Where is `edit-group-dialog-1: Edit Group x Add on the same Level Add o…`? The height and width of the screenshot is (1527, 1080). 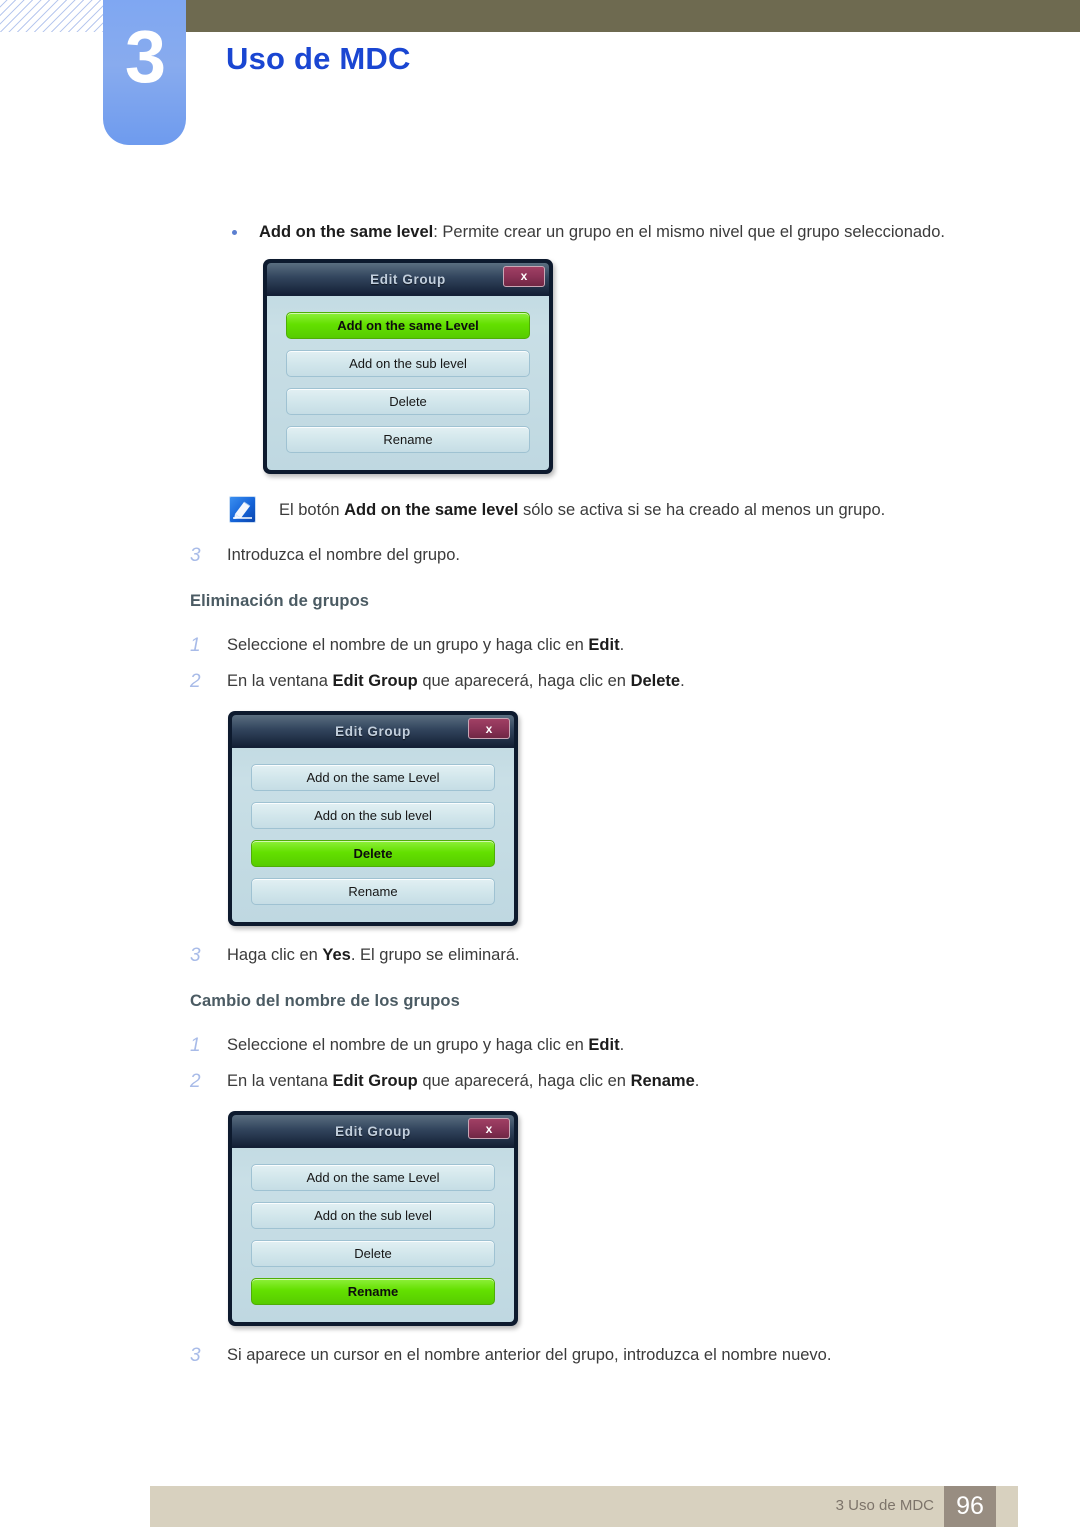 edit-group-dialog-1: Edit Group x Add on the same Level Add o… is located at coordinates (408, 366).